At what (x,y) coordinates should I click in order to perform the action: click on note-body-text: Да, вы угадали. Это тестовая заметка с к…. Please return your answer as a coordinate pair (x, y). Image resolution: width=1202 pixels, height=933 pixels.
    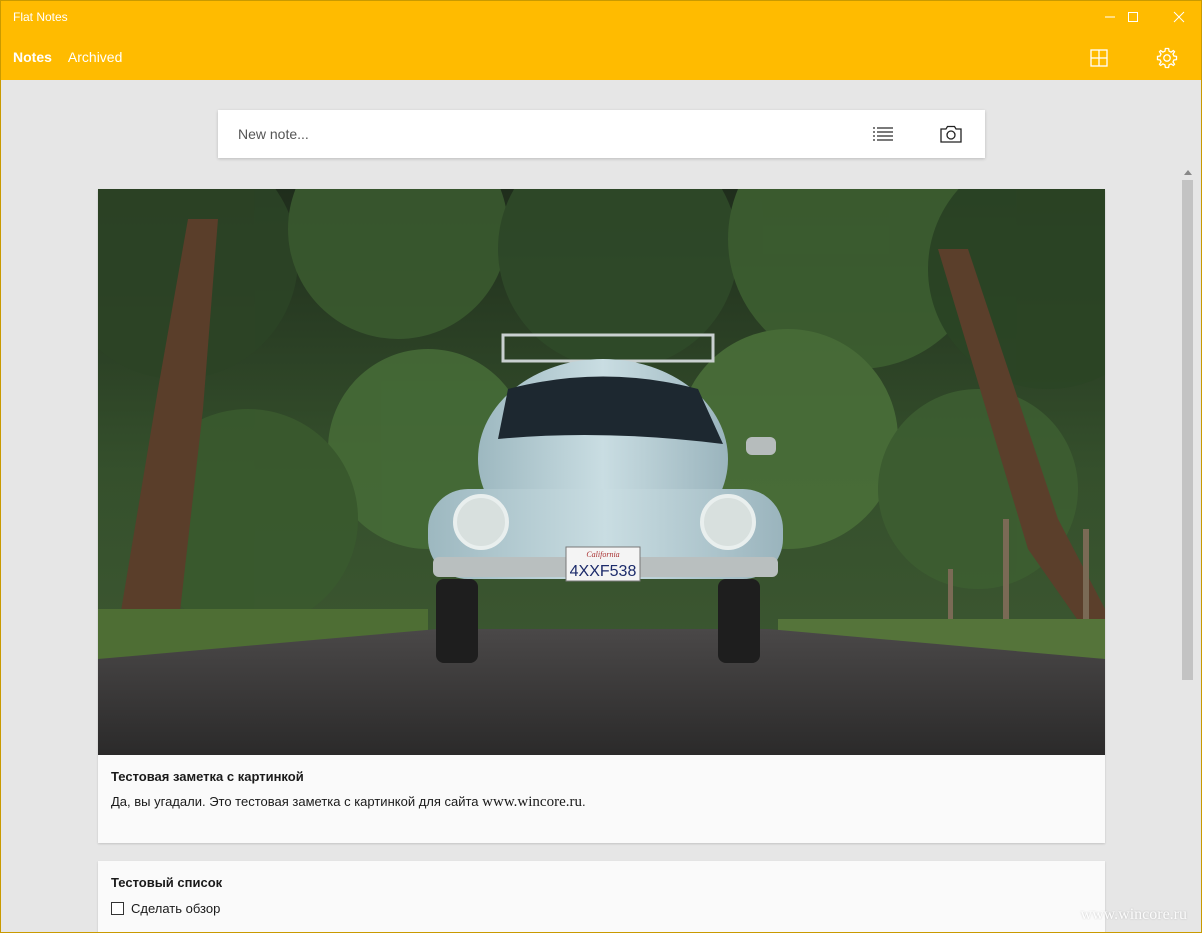
    Looking at the image, I should click on (297, 801).